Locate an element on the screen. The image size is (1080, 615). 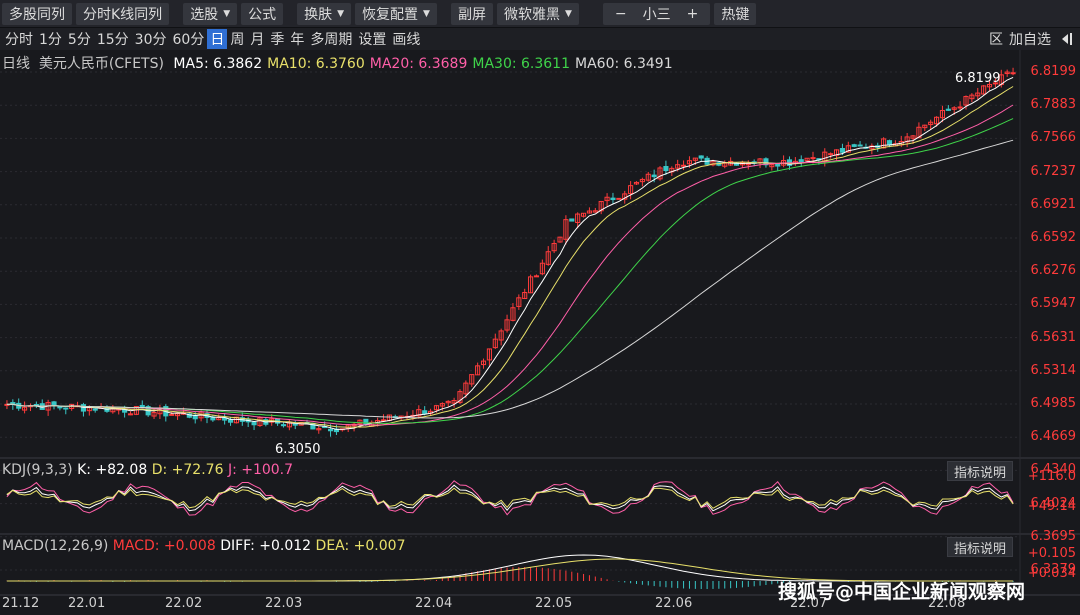
time-tick-label: 22.06 is located at coordinates (674, 603).